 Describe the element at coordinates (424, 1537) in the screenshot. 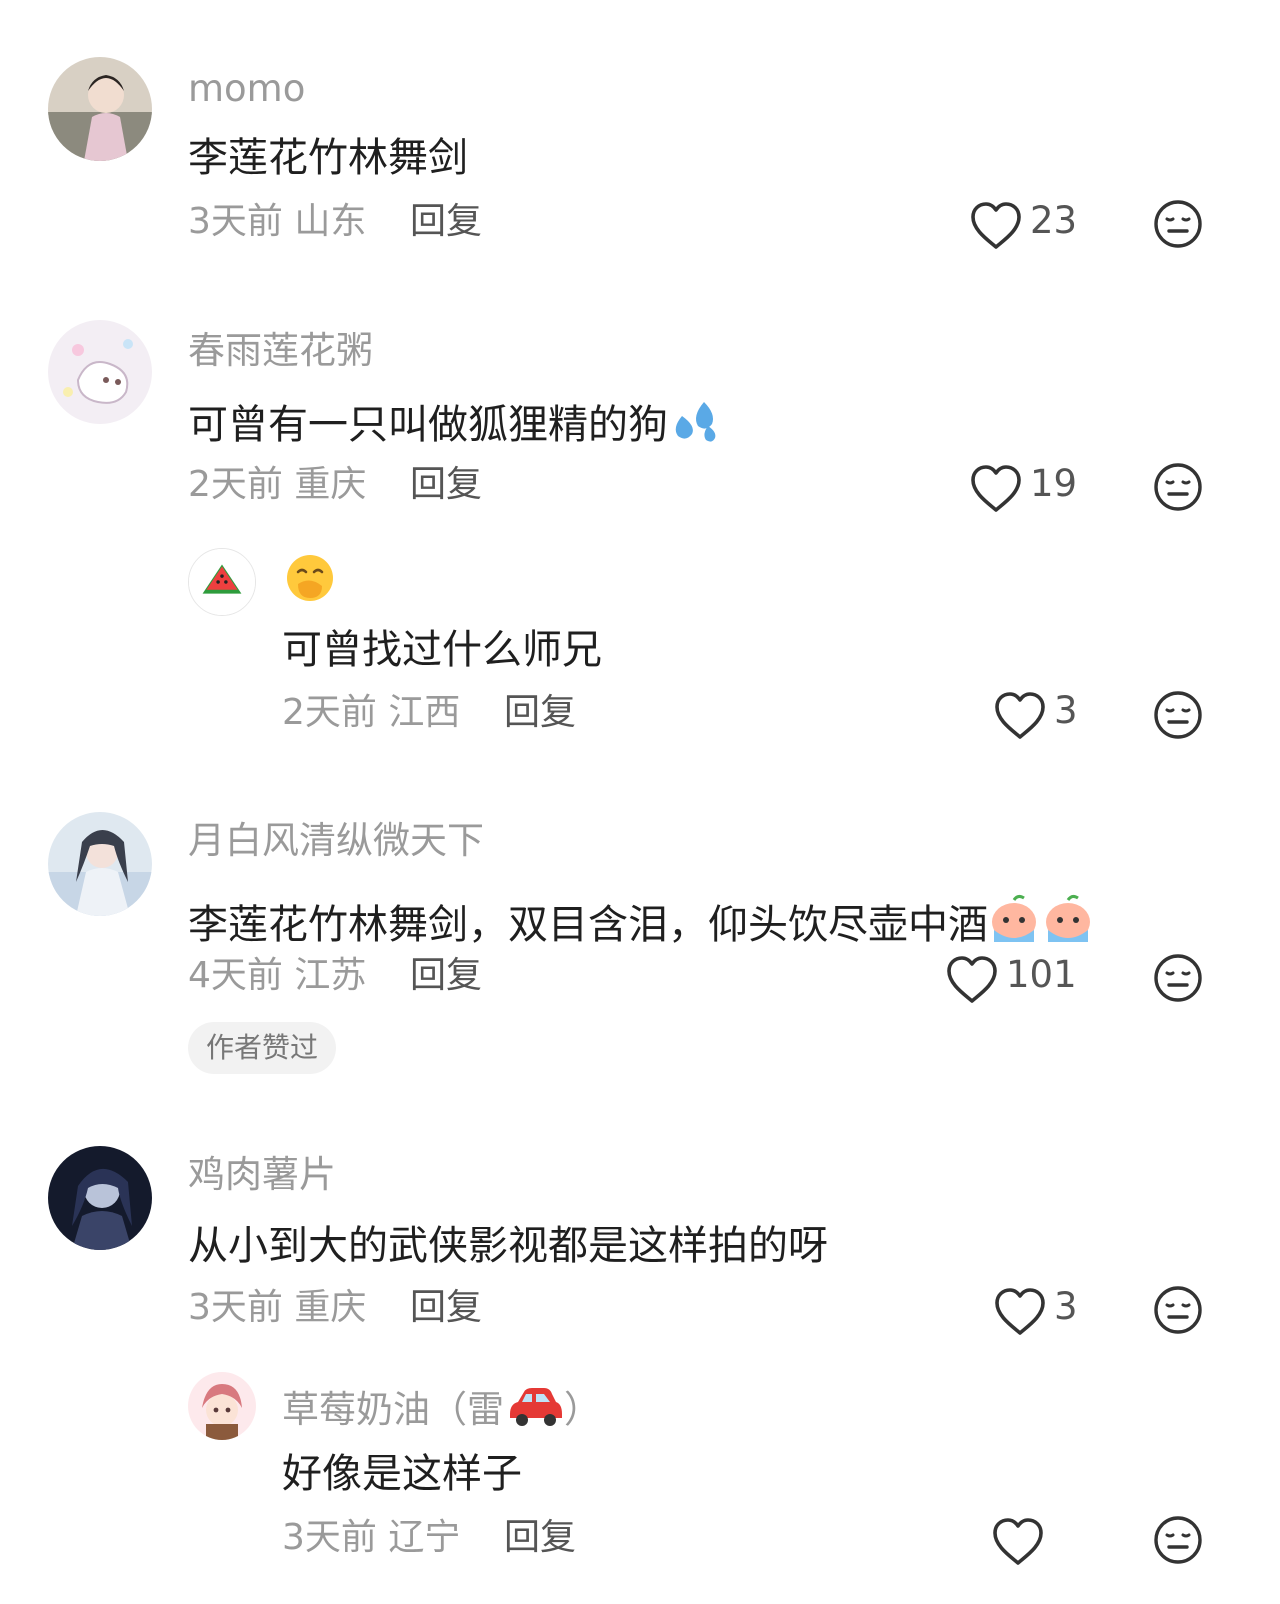

I see `comment-location: 辽宁` at that location.